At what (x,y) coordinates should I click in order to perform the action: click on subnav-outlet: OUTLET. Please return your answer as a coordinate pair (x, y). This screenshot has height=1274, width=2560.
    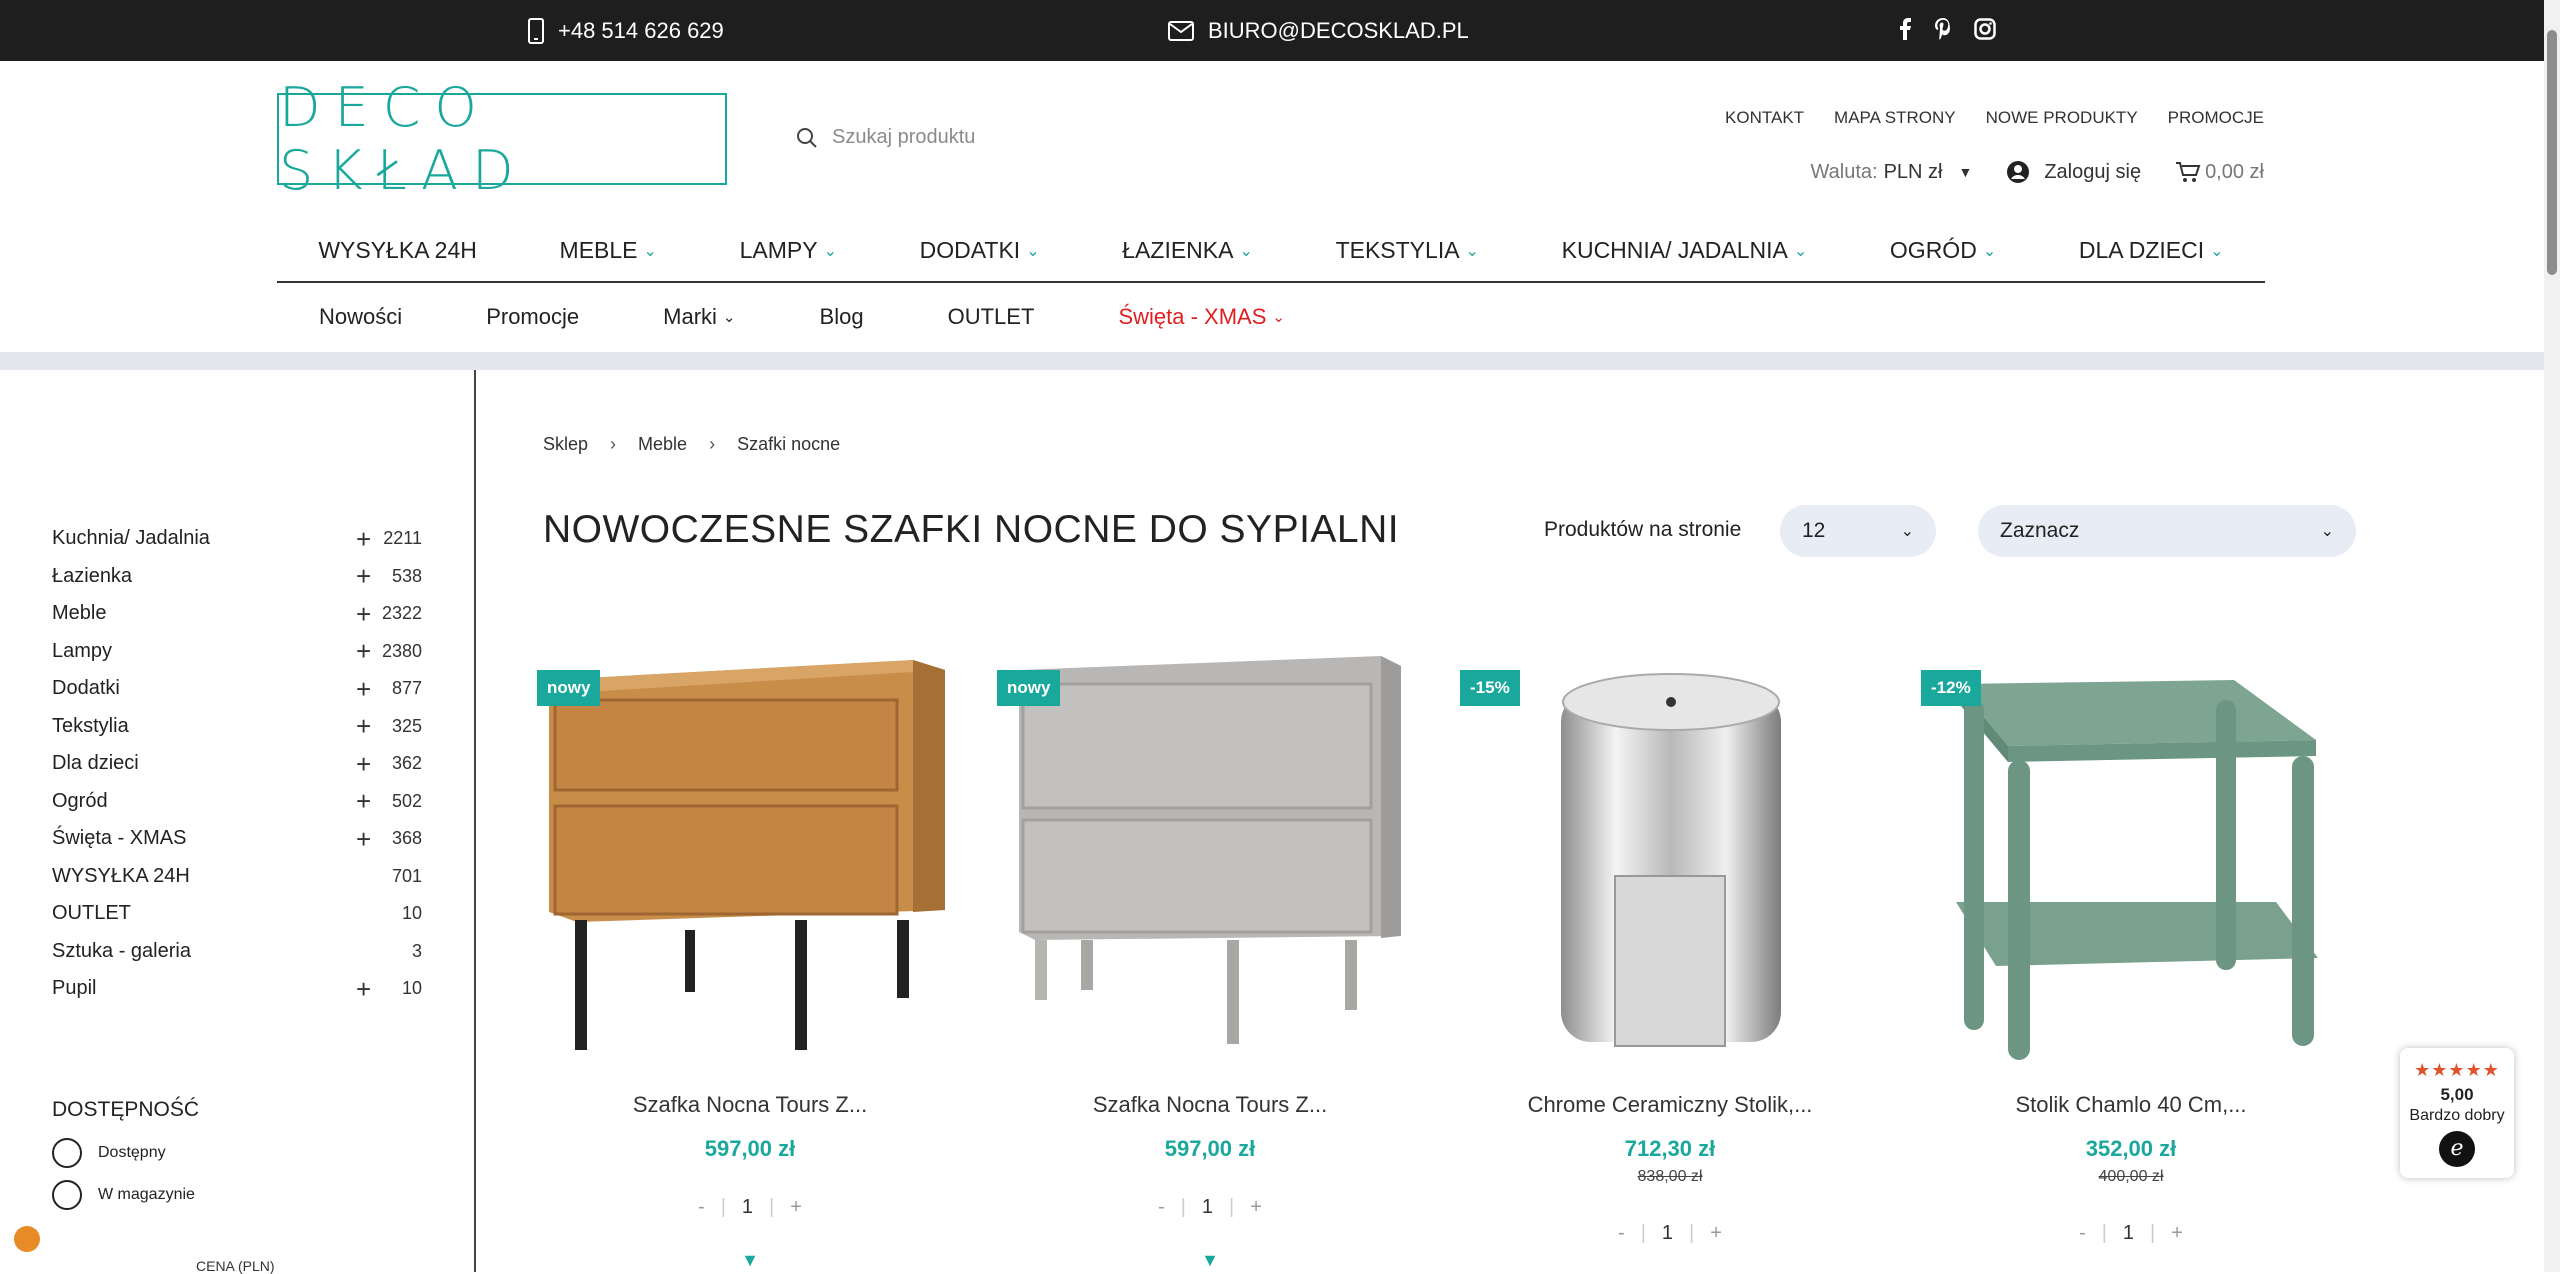
    Looking at the image, I should click on (991, 317).